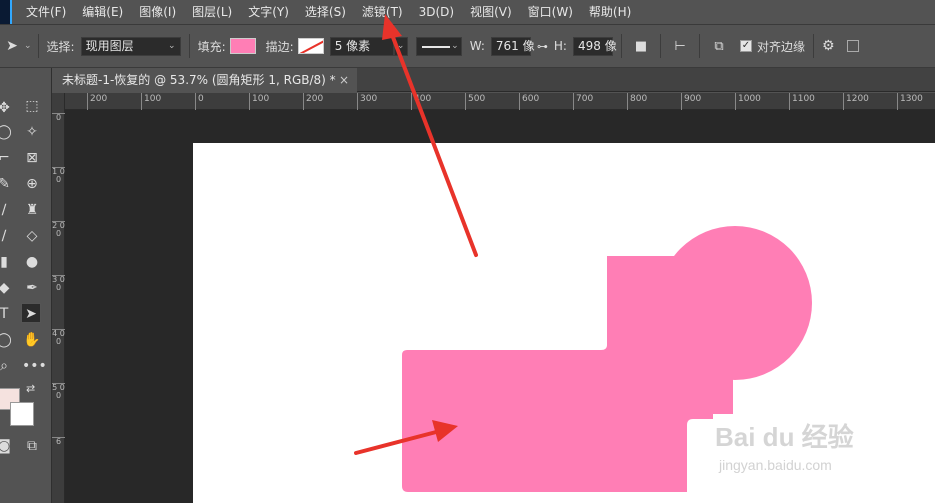  I want to click on width-label: W:, so click(477, 46).